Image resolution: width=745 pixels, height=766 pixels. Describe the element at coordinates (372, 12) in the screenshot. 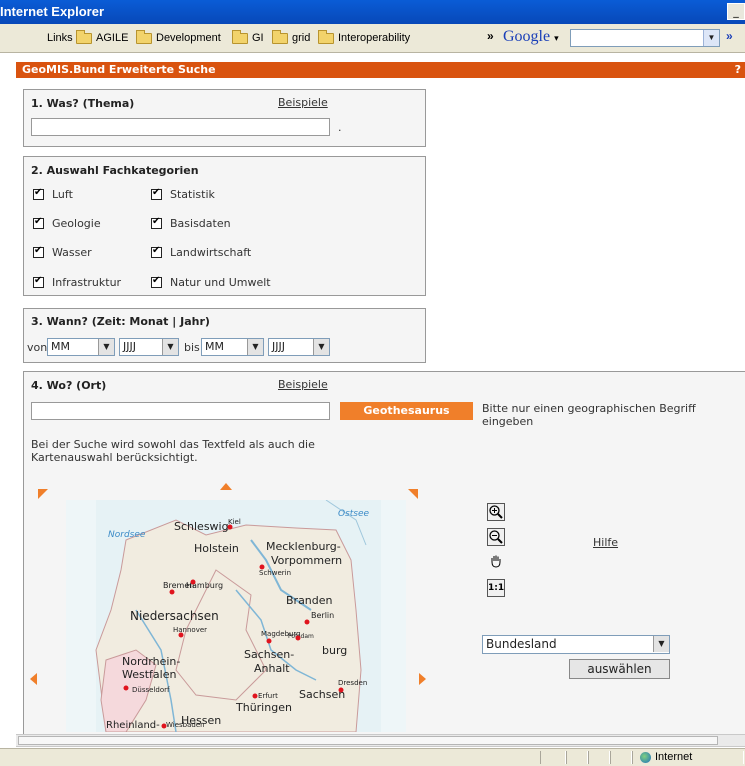

I see `window-title-bar: Internet Explorer _` at that location.